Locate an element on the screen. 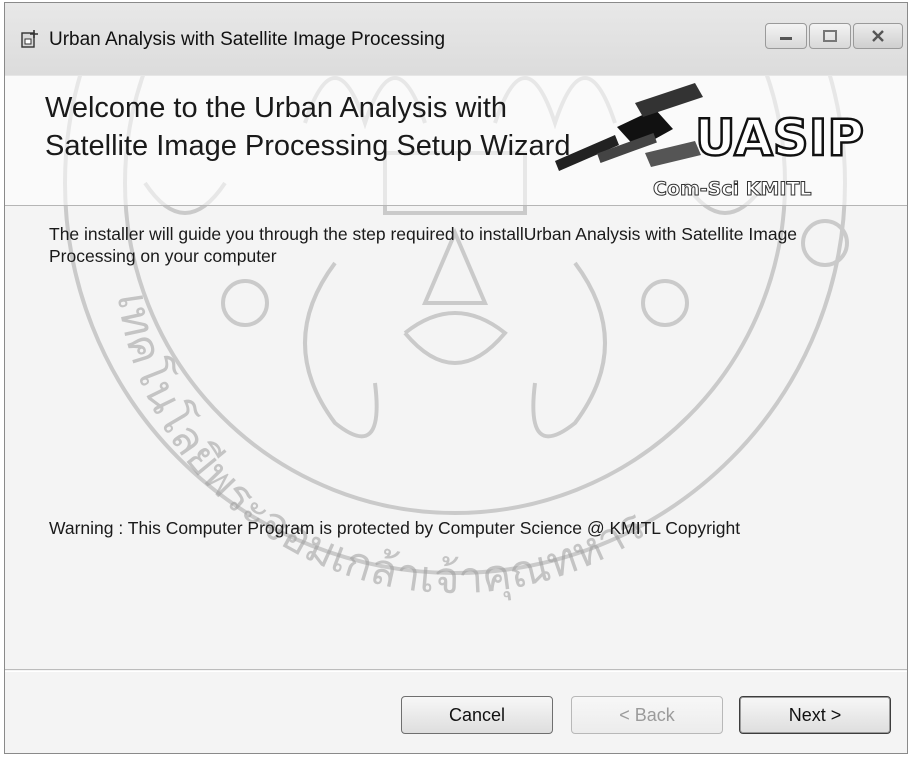 The image size is (912, 758). divider is located at coordinates (456, 671).